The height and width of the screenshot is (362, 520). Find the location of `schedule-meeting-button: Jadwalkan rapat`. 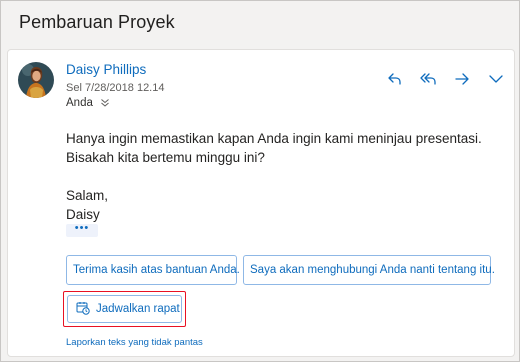

schedule-meeting-button: Jadwalkan rapat is located at coordinates (124, 309).